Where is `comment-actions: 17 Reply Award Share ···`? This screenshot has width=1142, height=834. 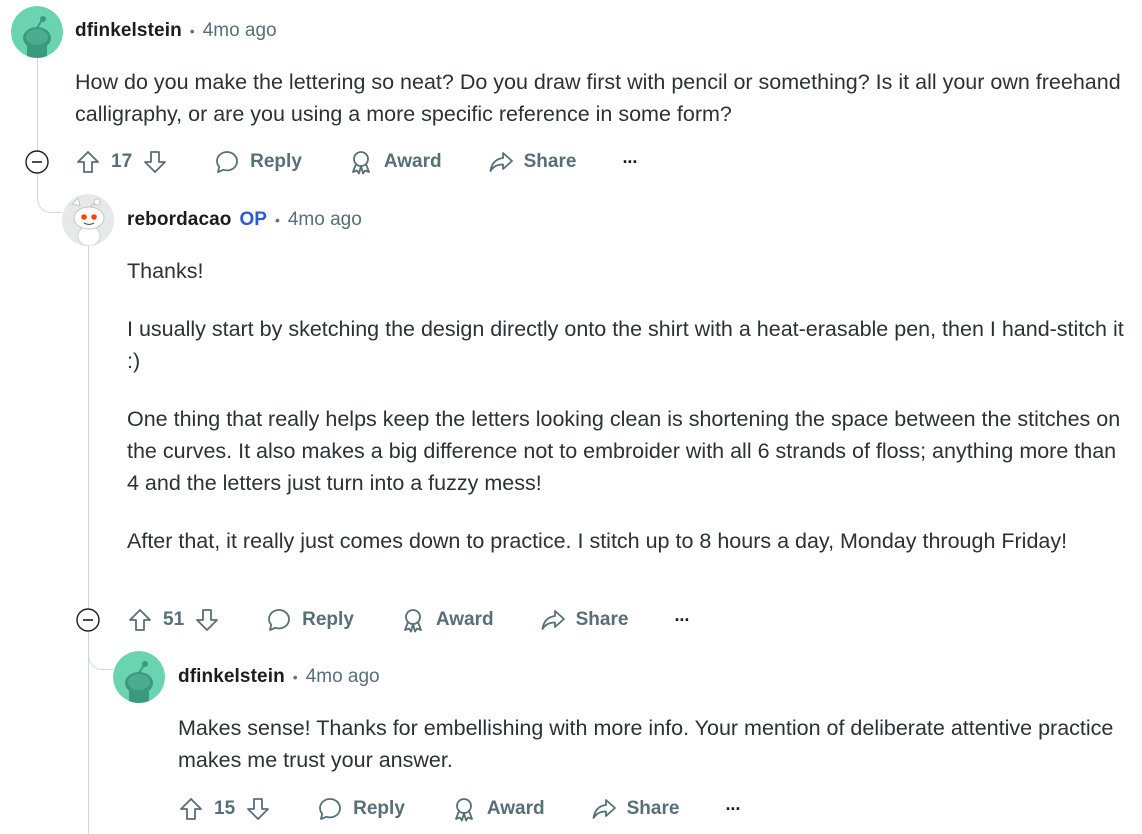
comment-actions: 17 Reply Award Share ··· is located at coordinates (356, 162).